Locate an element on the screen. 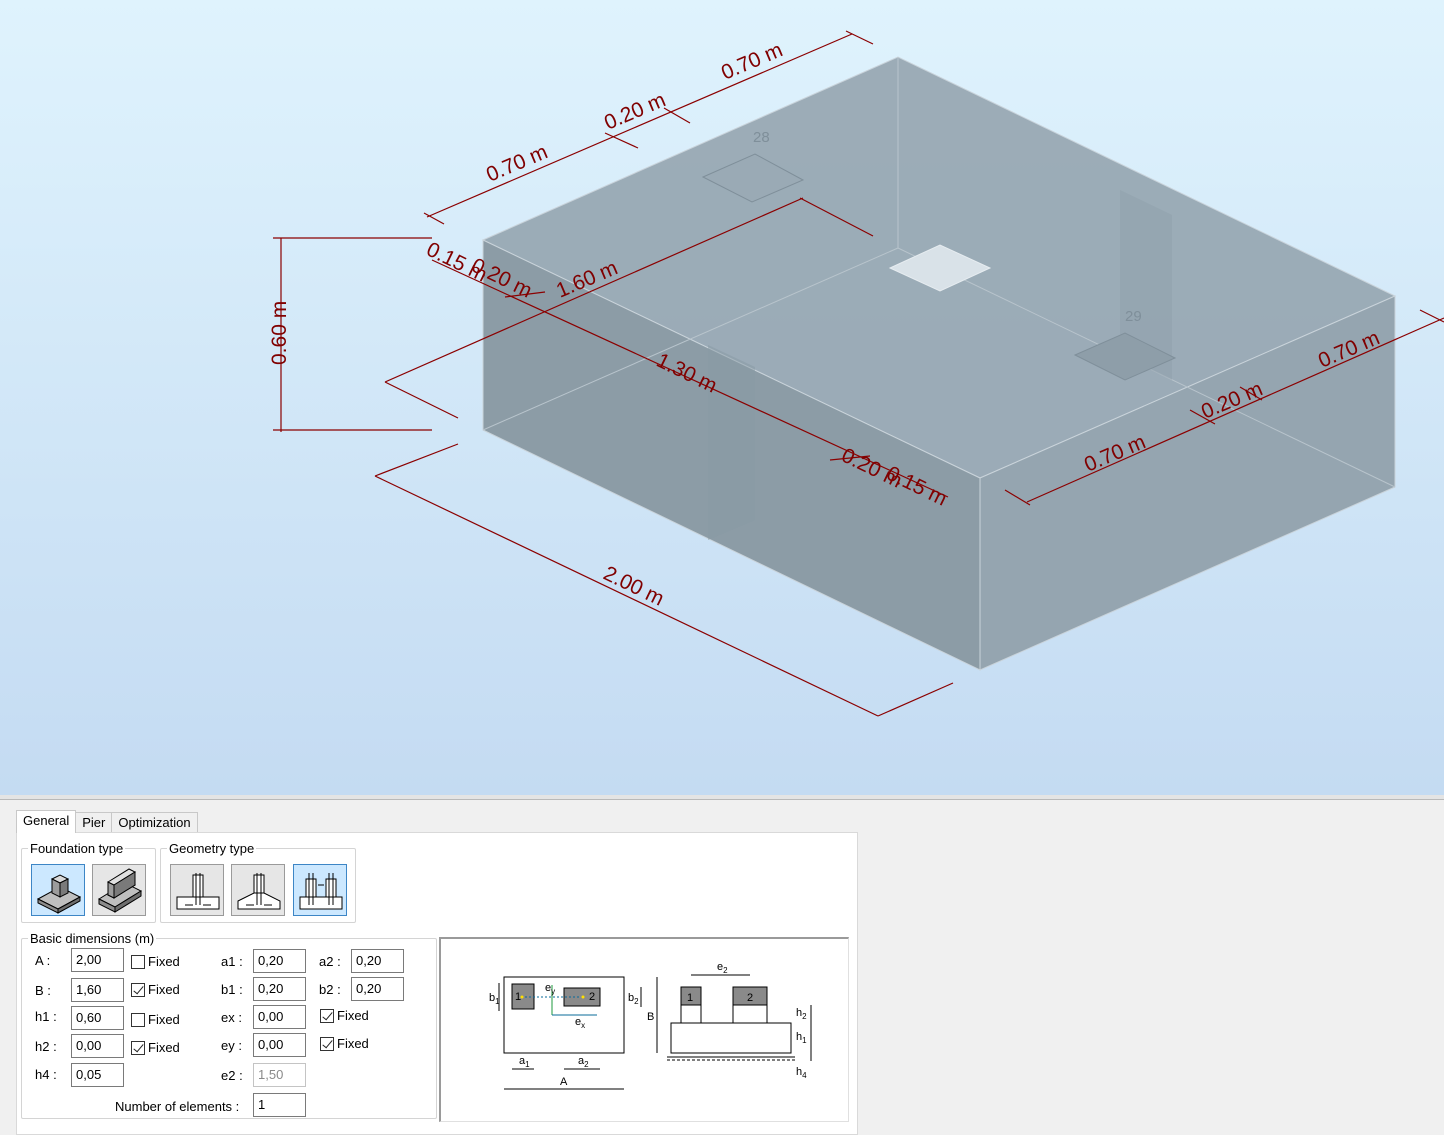 The image size is (1444, 1135). b2-symbol: b2 is located at coordinates (633, 999).